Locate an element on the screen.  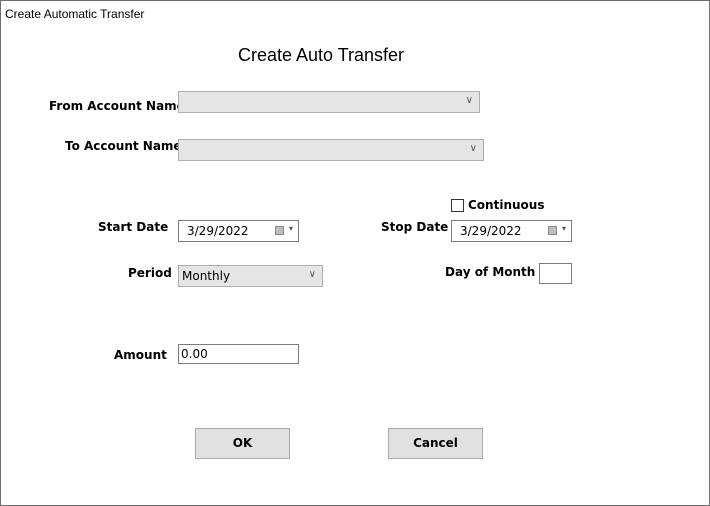
amount-label: Amount is located at coordinates (140, 355).